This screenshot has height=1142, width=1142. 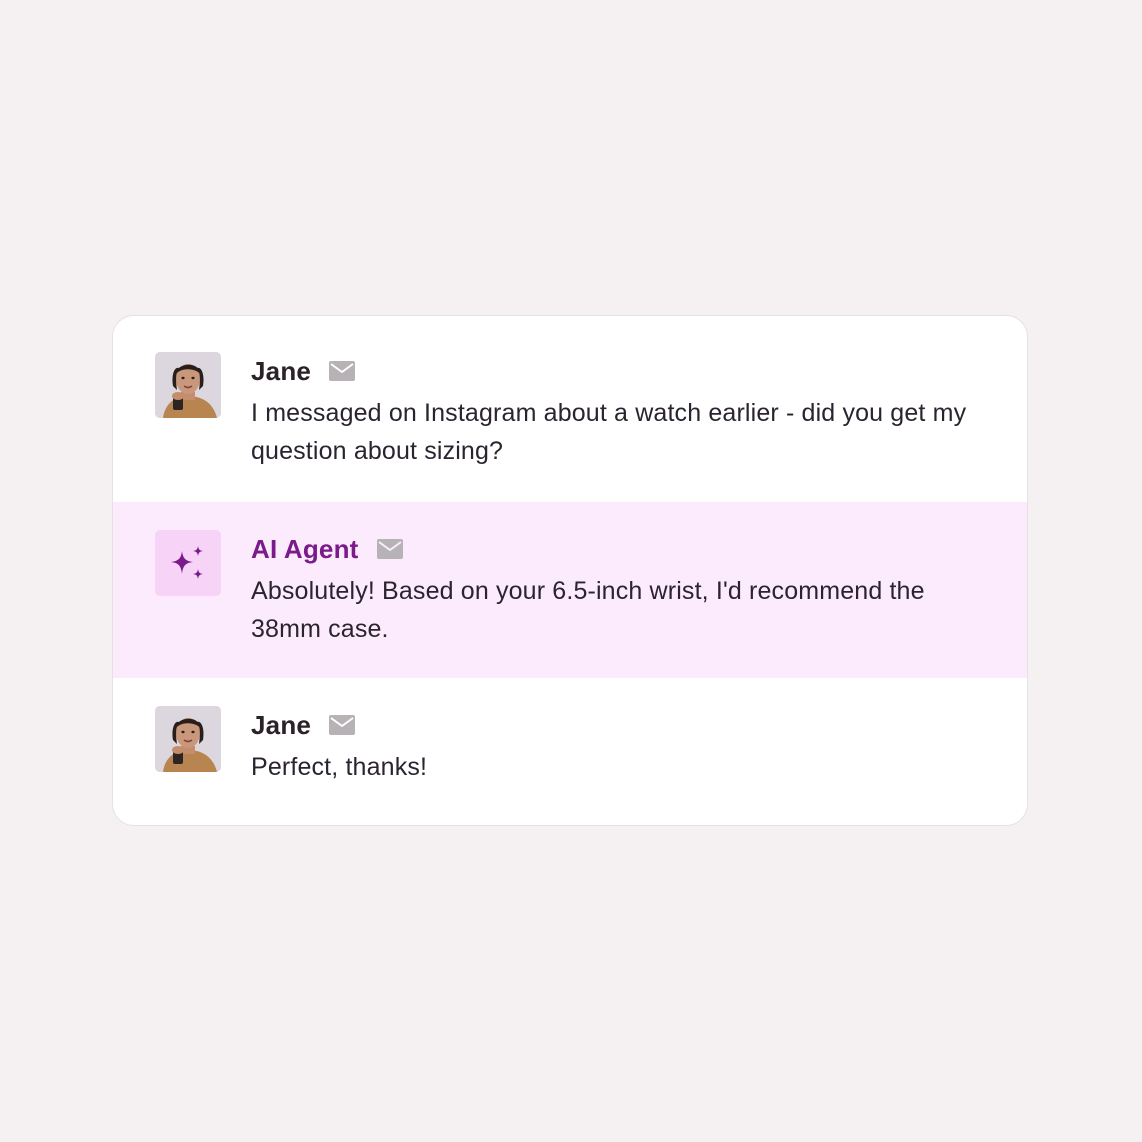 What do you see at coordinates (339, 767) in the screenshot?
I see `message-text: Perfect, thanks!` at bounding box center [339, 767].